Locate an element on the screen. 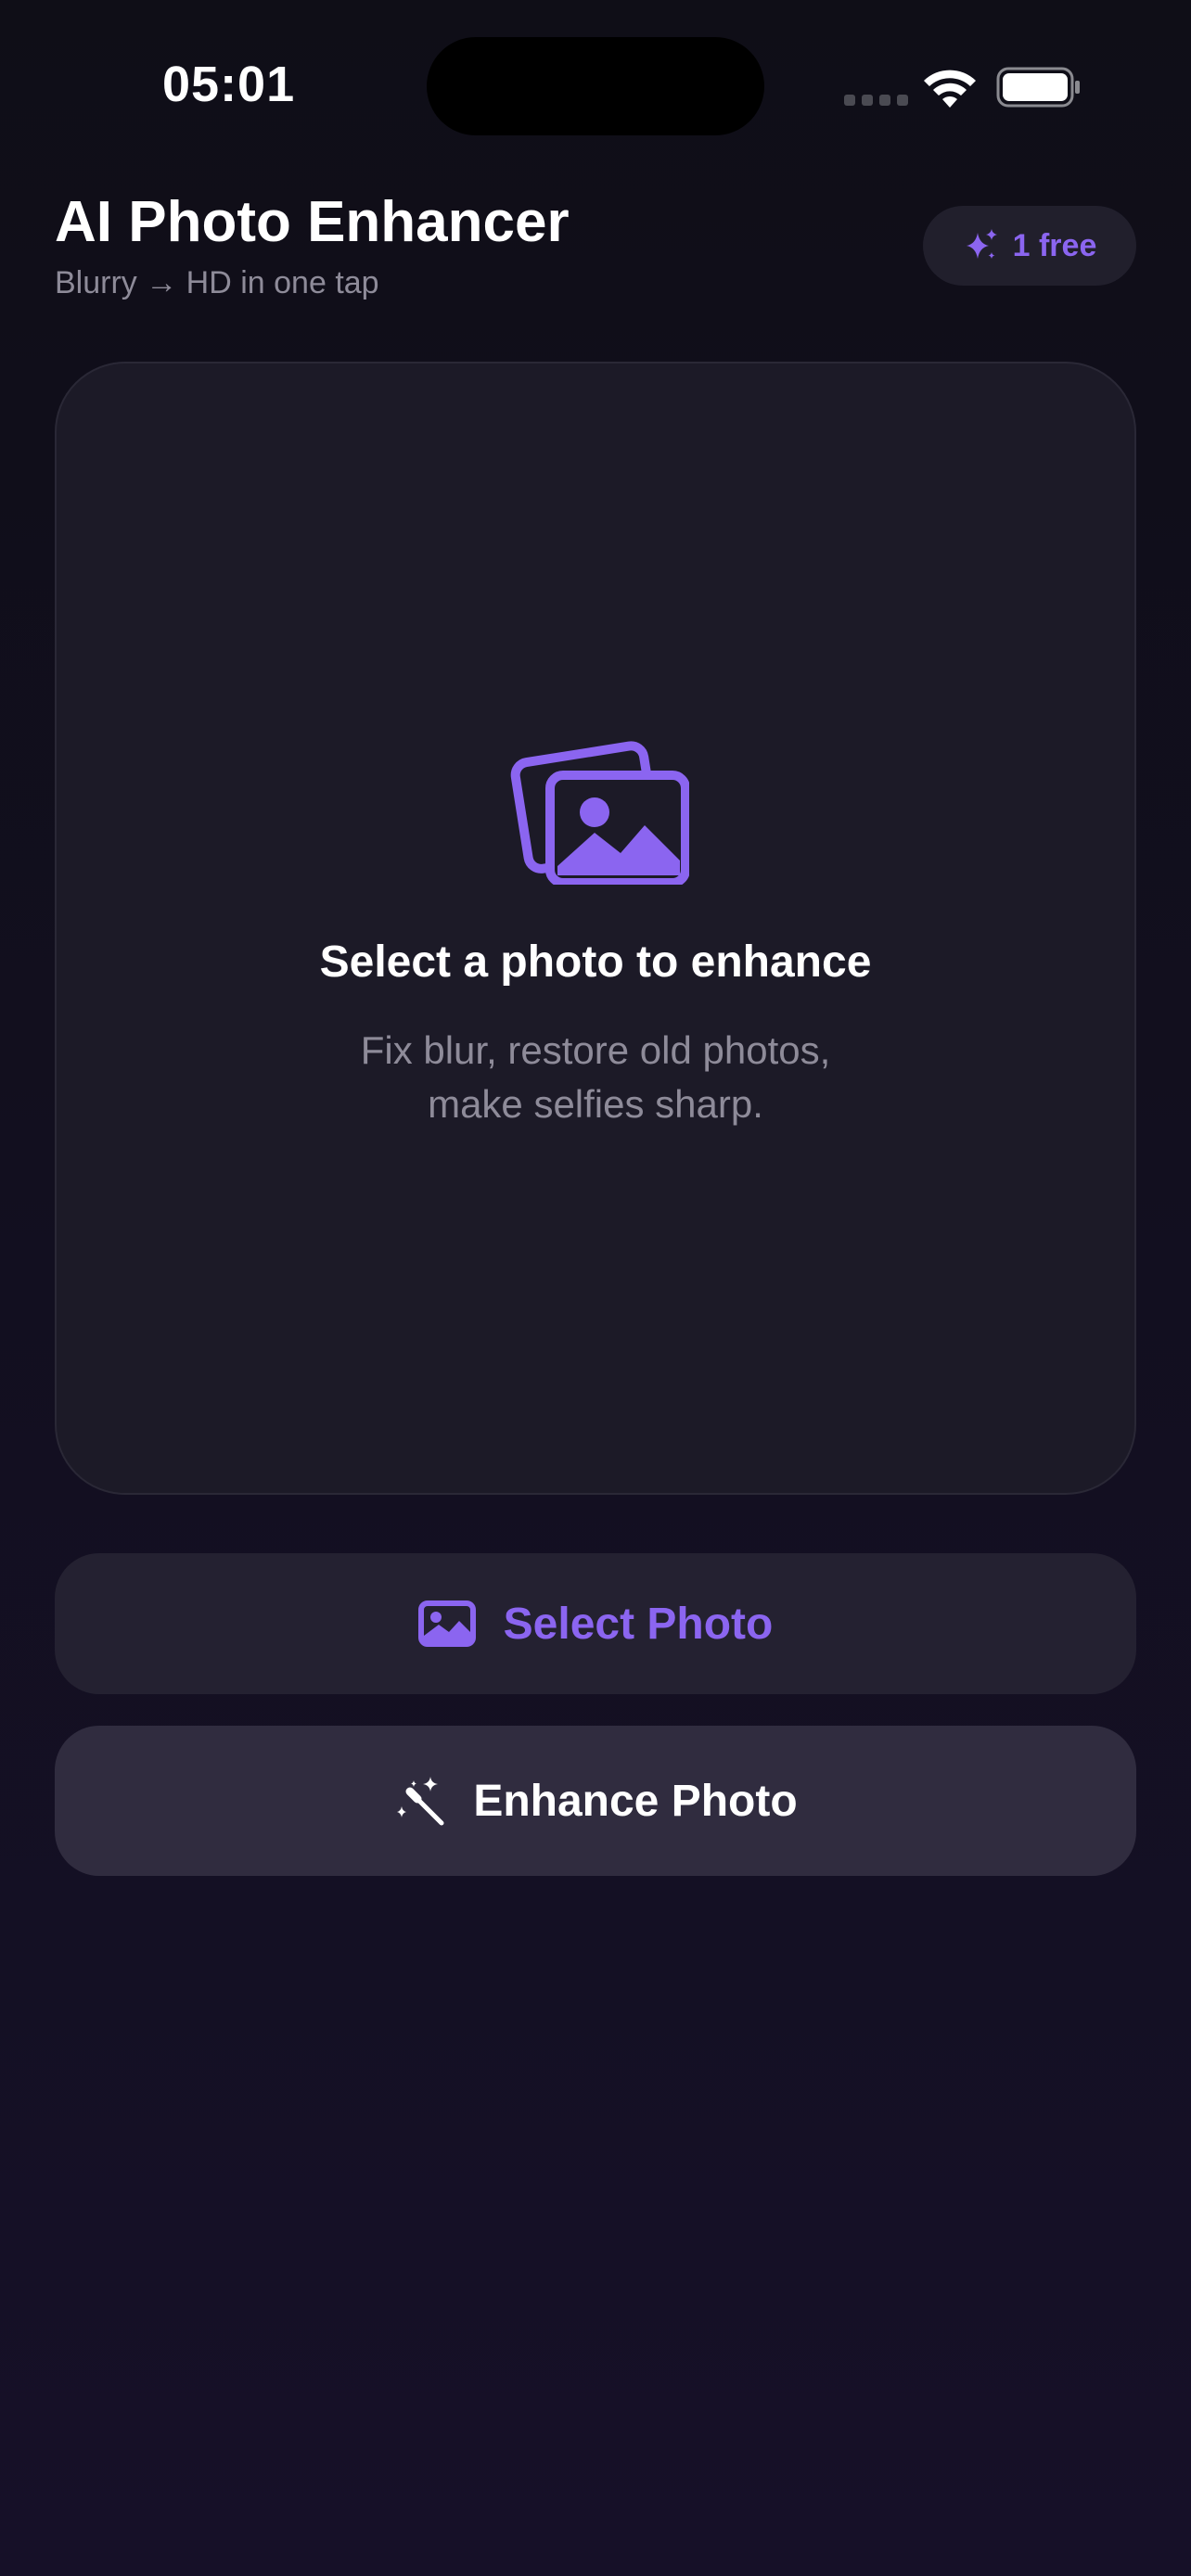 This screenshot has width=1191, height=2576. magic-wand-icon is located at coordinates (420, 1801).